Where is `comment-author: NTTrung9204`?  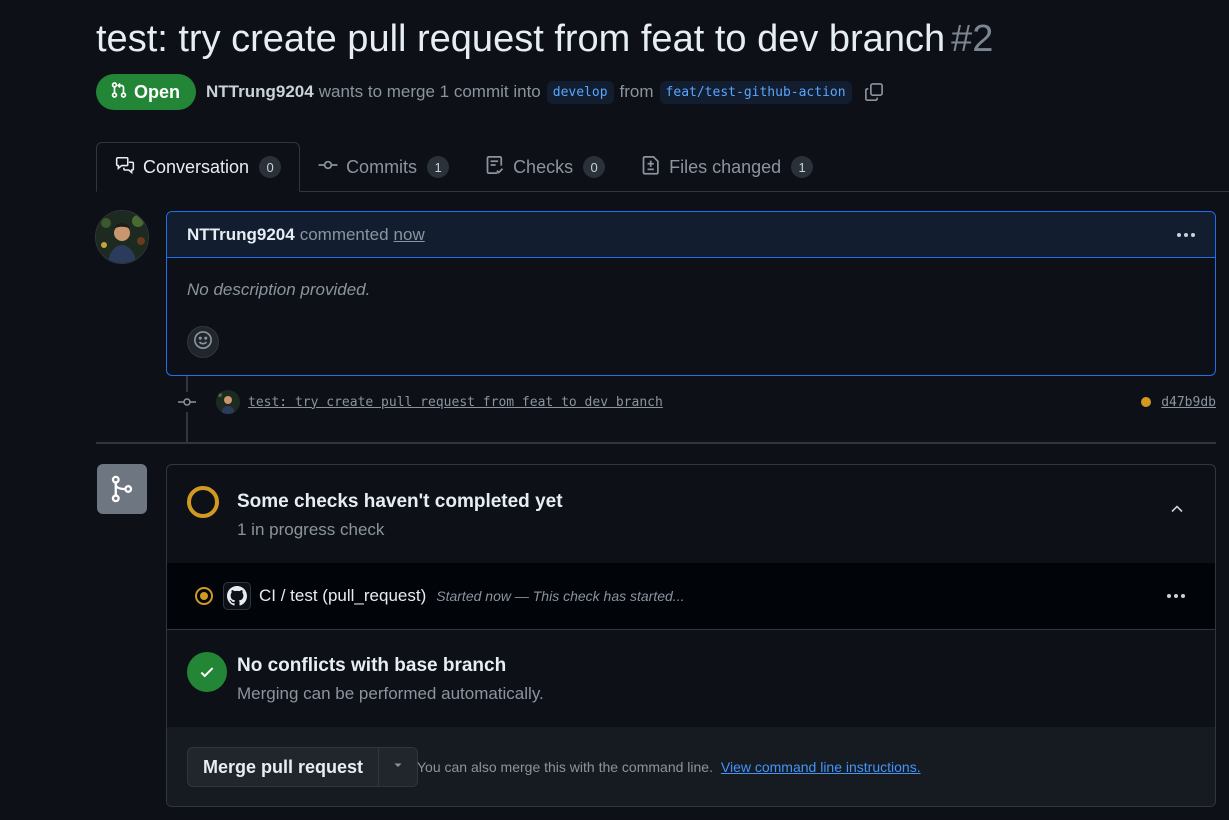
comment-author: NTTrung9204 is located at coordinates (241, 235).